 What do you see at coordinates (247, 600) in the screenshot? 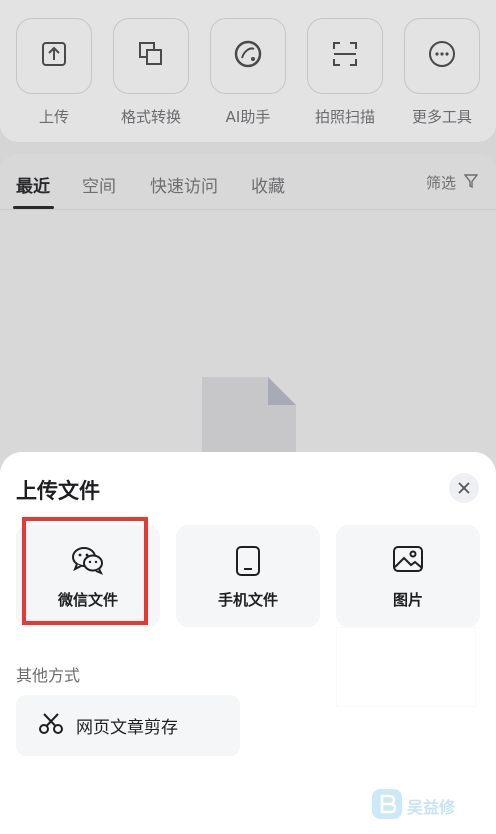
I see `option-label: 手机文件` at bounding box center [247, 600].